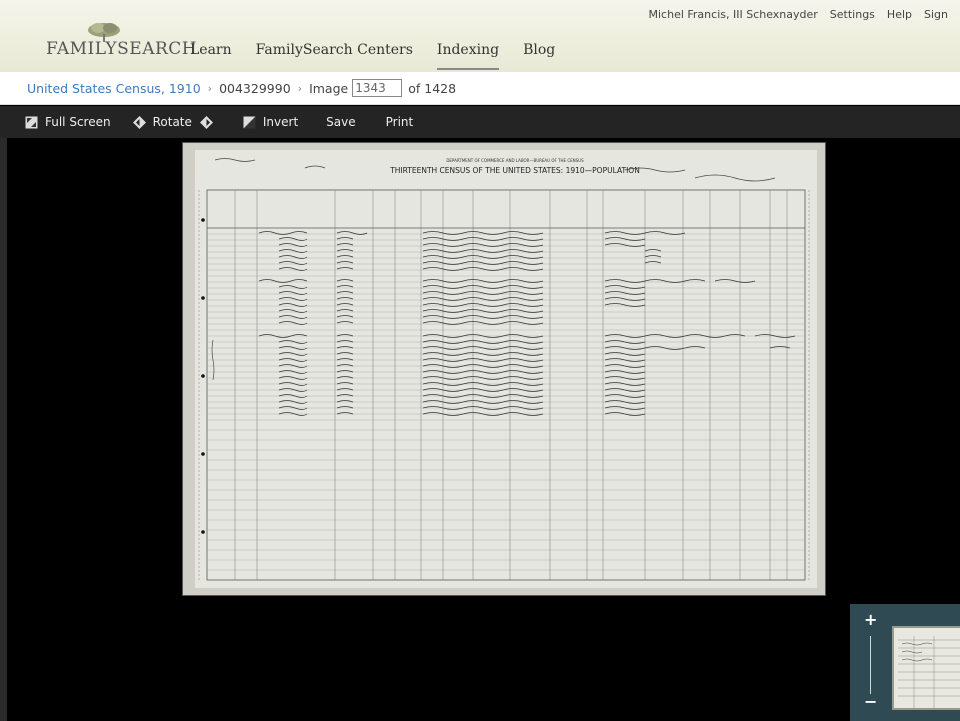  I want to click on image-total: of 1428, so click(432, 88).